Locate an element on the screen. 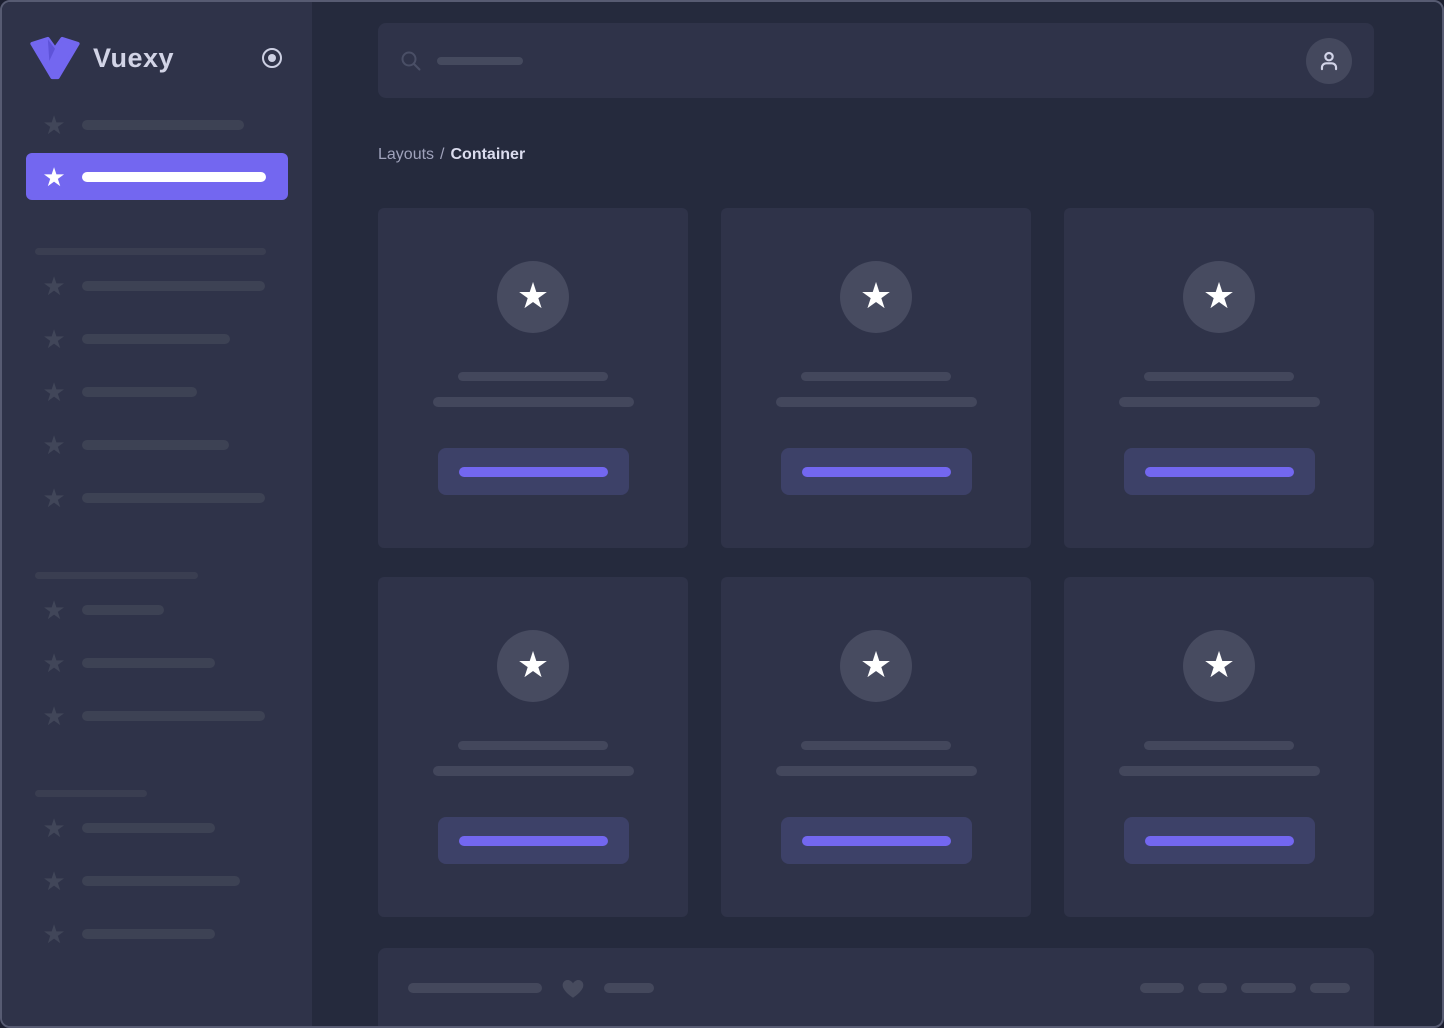 The image size is (1444, 1028). avatar-button is located at coordinates (1329, 60).